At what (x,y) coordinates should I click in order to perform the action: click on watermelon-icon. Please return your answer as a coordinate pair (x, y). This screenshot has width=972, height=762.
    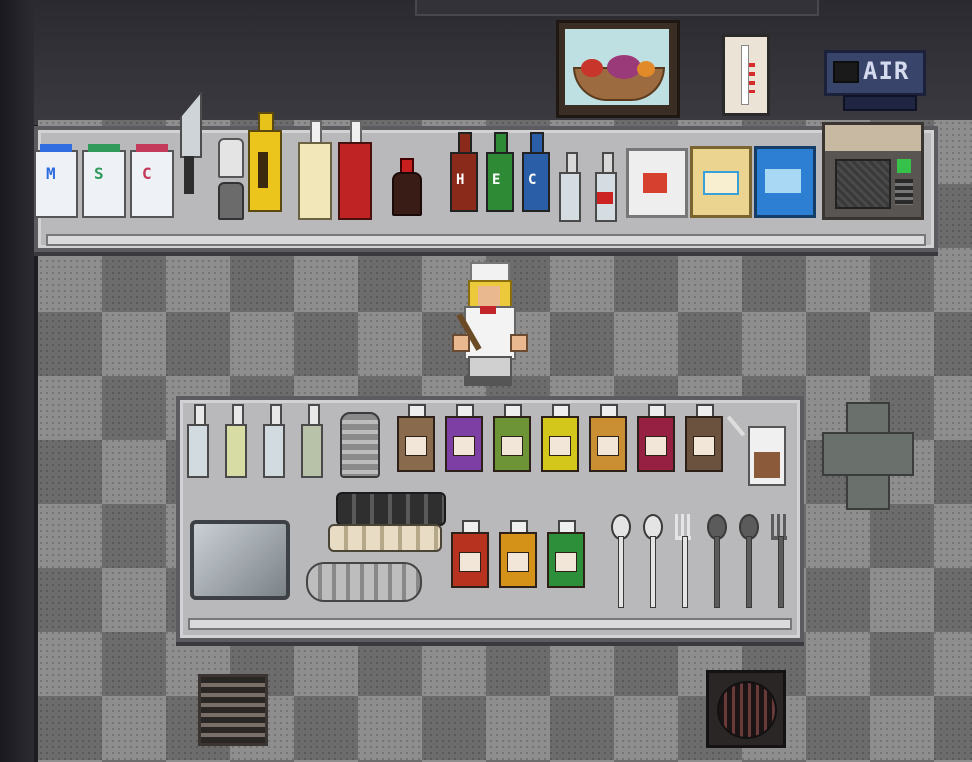
    Looking at the image, I should click on (512, 446).